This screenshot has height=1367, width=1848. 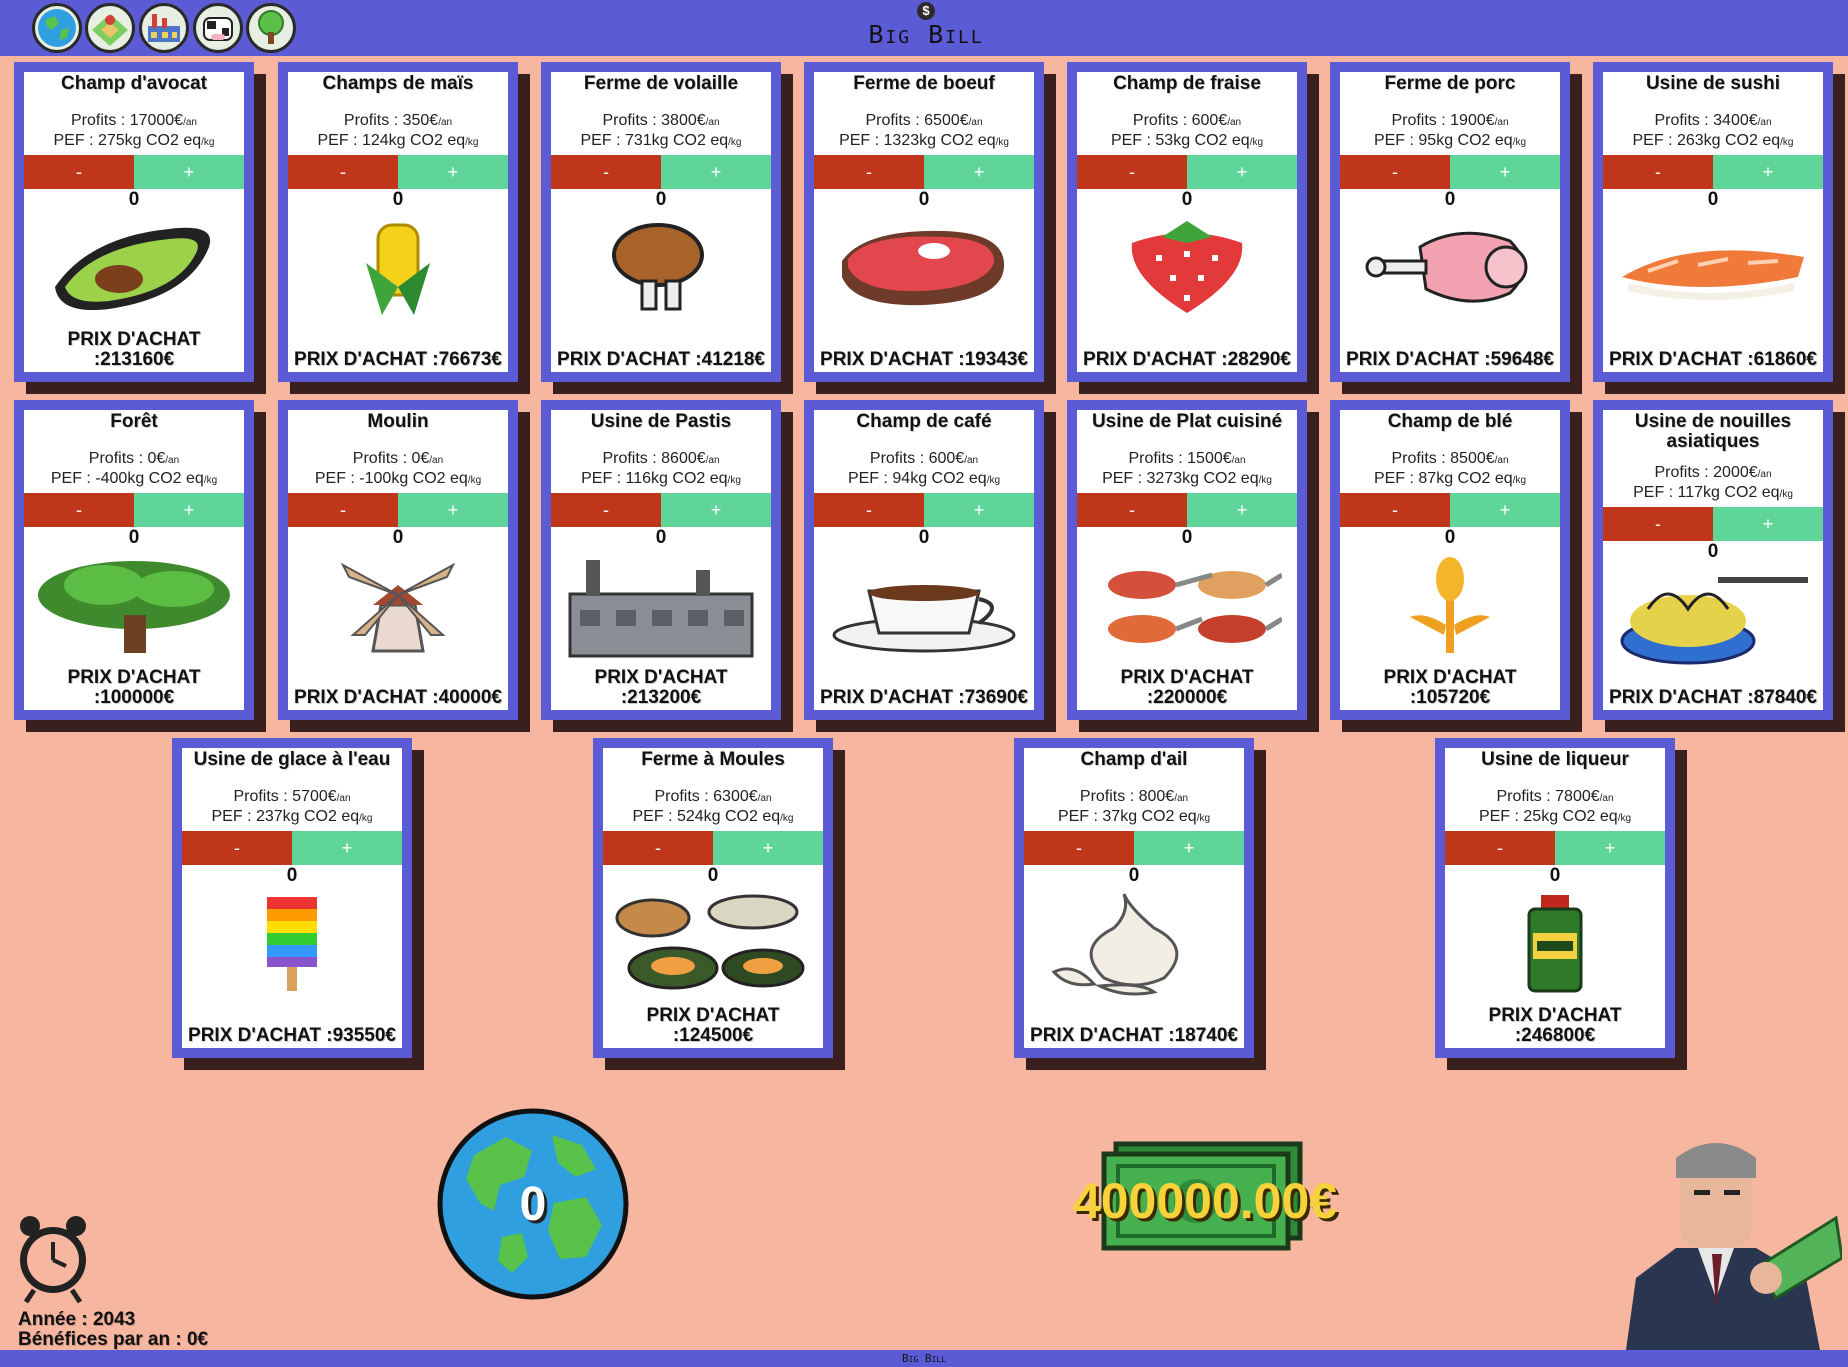 I want to click on card-pef: PEF : 524kg CO2 eq/kg, so click(x=713, y=818).